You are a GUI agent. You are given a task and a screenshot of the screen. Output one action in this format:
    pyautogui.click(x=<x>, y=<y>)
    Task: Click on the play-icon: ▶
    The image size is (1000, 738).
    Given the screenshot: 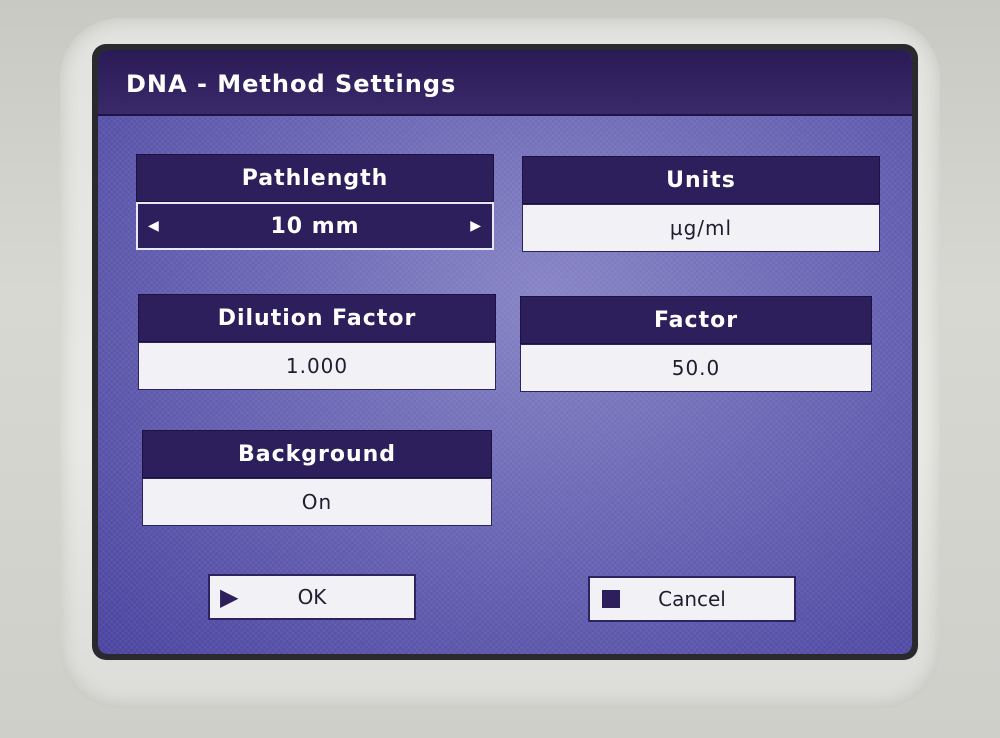 What is the action you would take?
    pyautogui.click(x=229, y=597)
    